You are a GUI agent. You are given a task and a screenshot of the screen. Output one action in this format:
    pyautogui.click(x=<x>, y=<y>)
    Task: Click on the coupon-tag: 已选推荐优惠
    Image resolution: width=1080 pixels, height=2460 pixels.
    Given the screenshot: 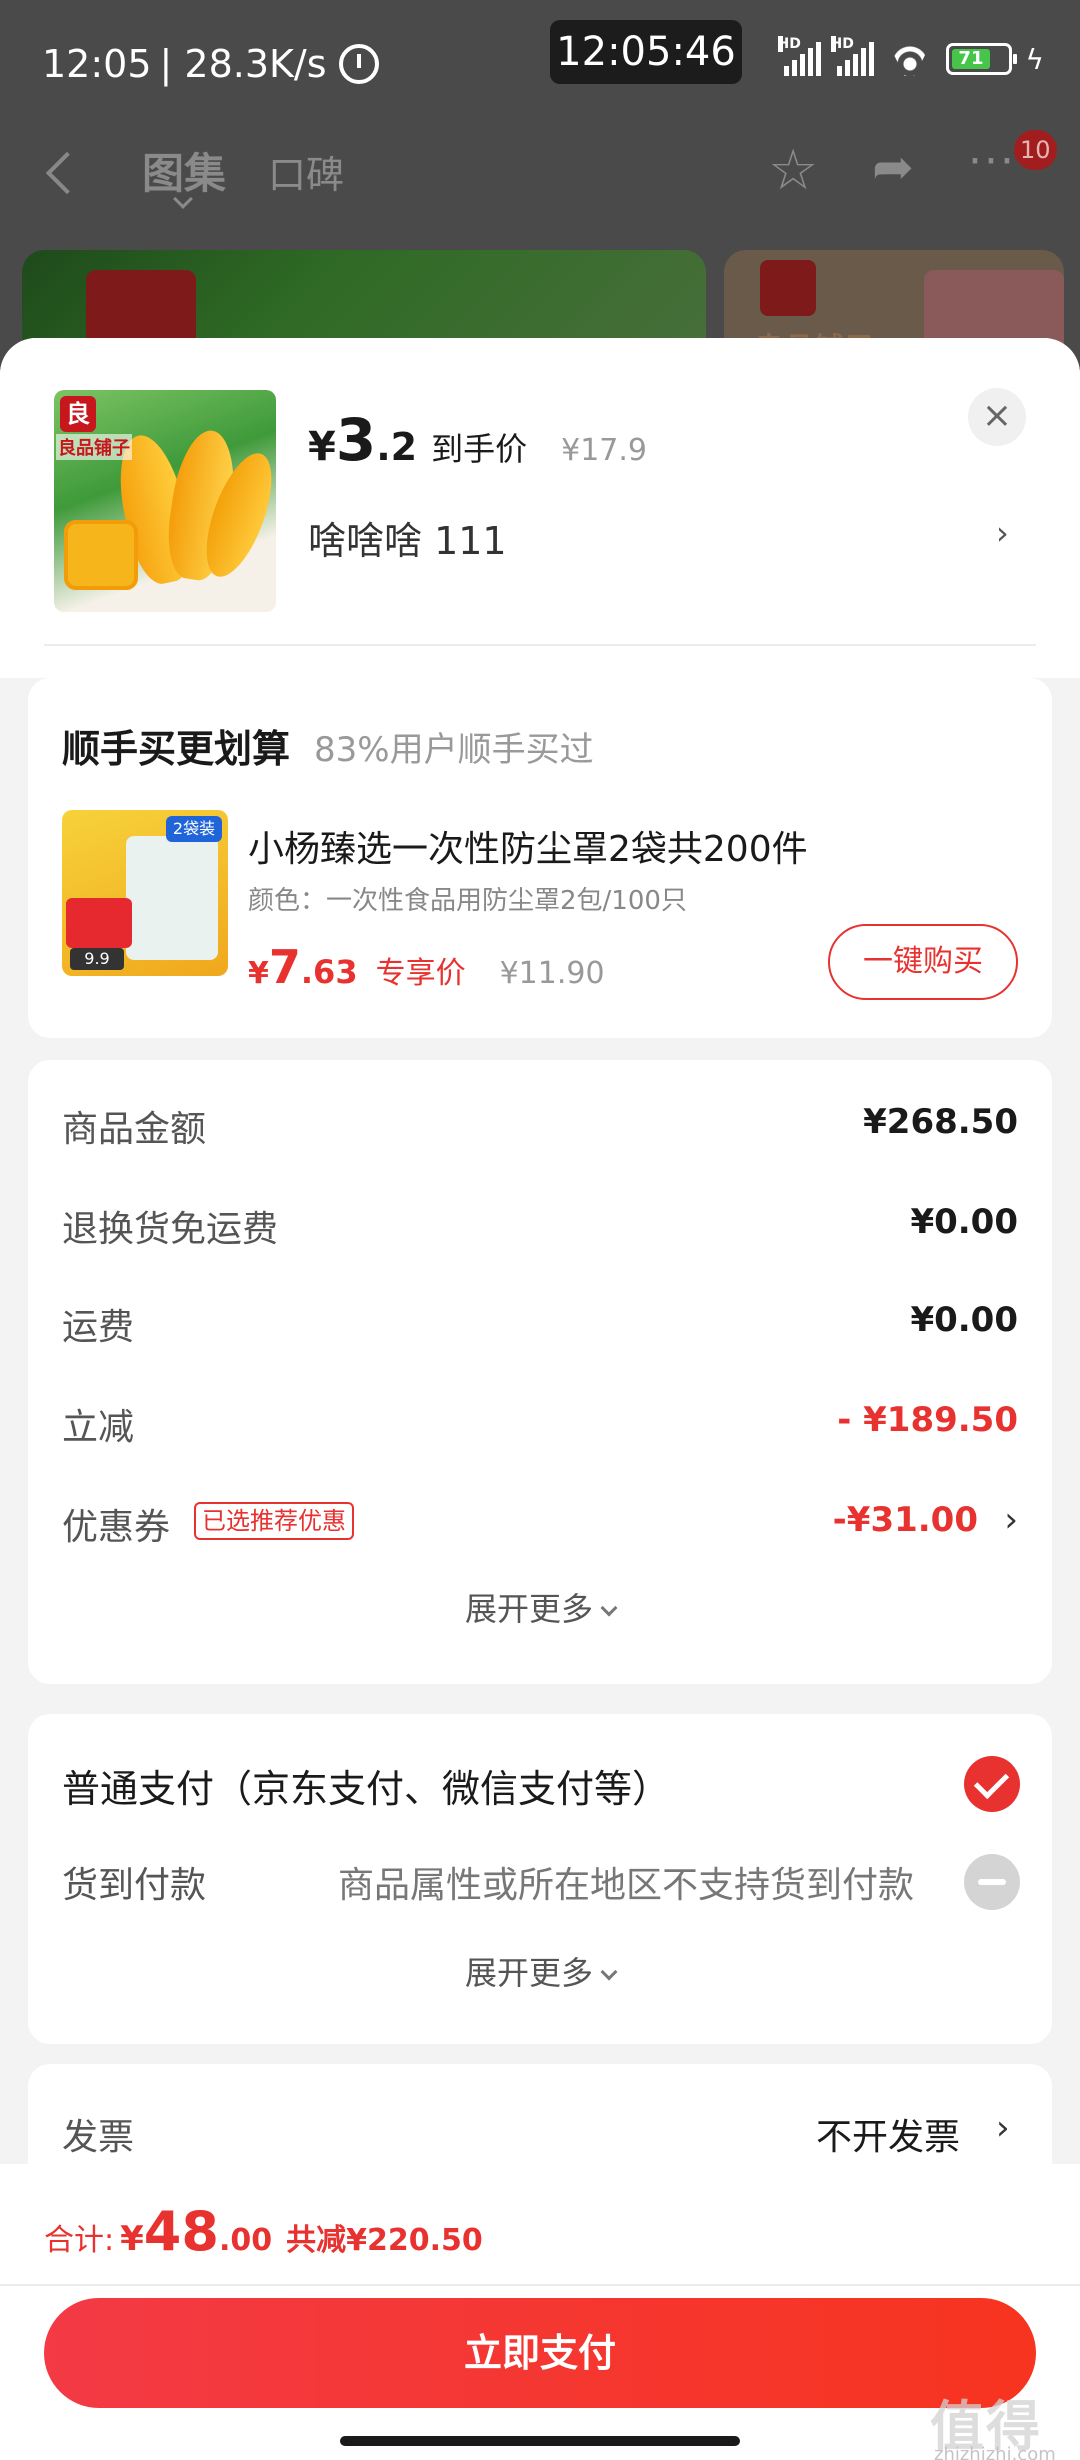 What is the action you would take?
    pyautogui.click(x=274, y=1521)
    